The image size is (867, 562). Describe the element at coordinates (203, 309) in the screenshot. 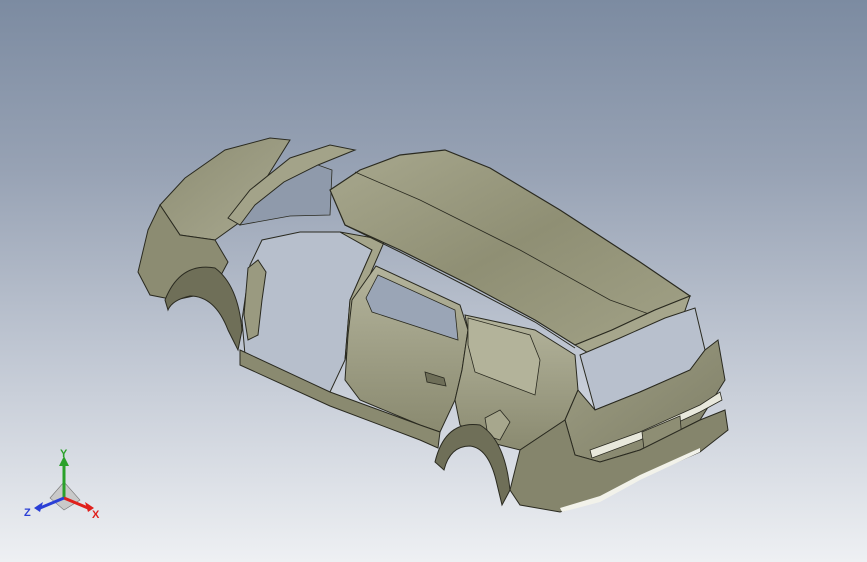

I see `front-wheel-arch` at that location.